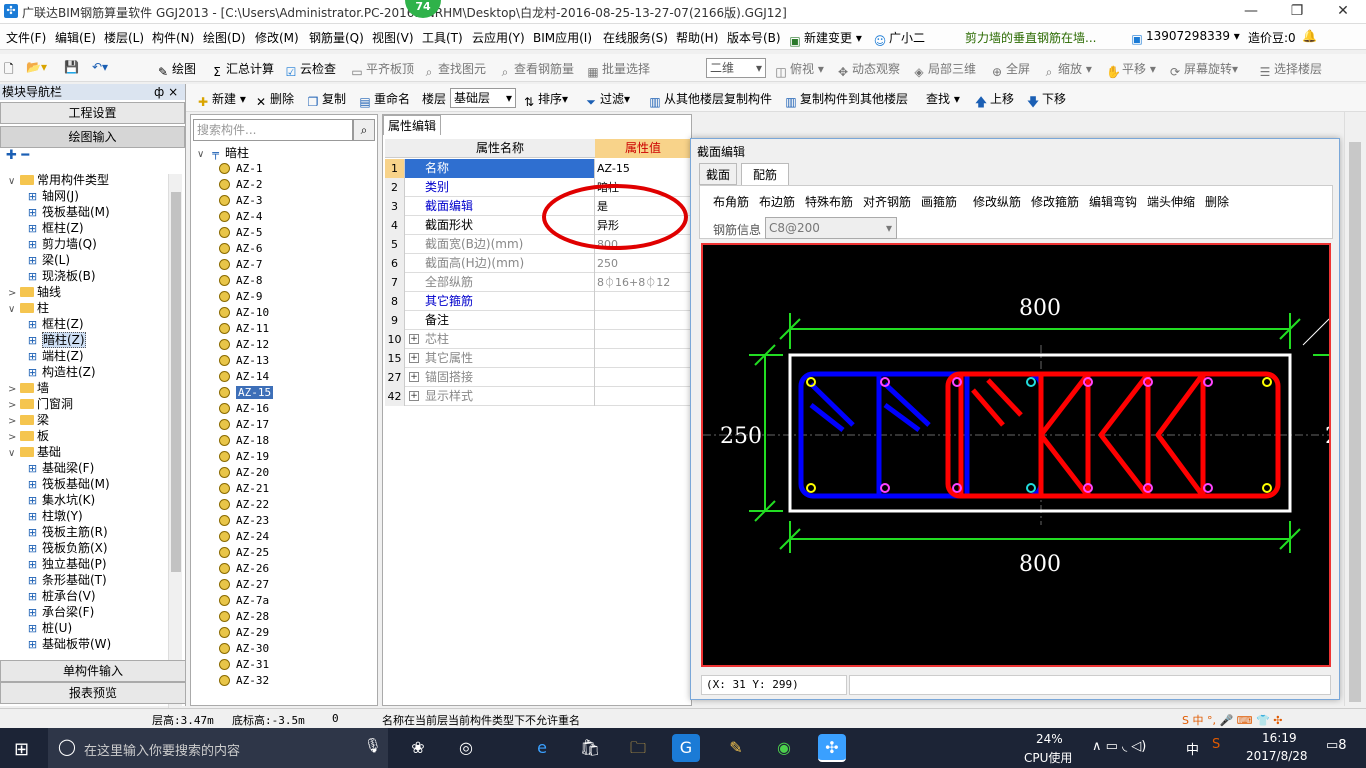 The image size is (1366, 768). I want to click on flat-top-button: ▭ 平齐板顶, so click(382, 69).